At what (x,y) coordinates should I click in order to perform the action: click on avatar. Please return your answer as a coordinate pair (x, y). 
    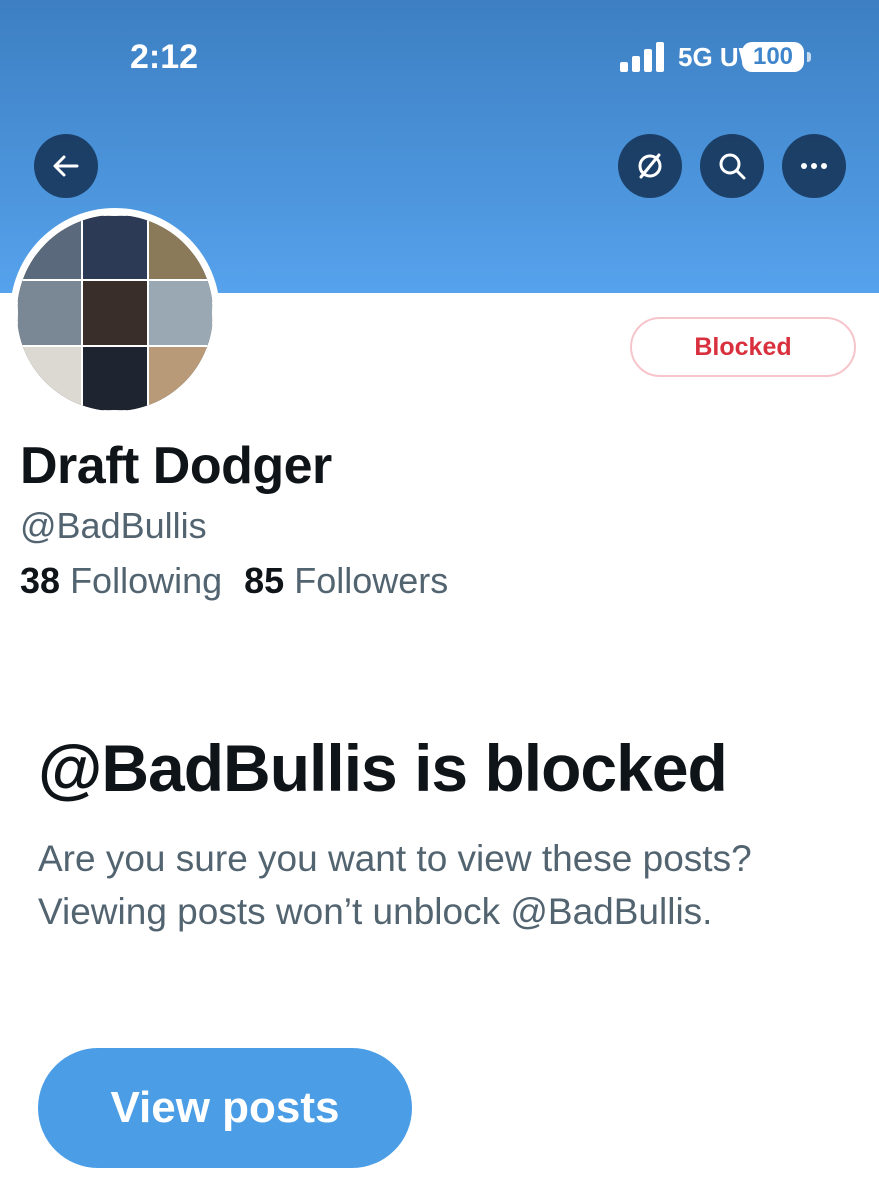
    Looking at the image, I should click on (115, 313).